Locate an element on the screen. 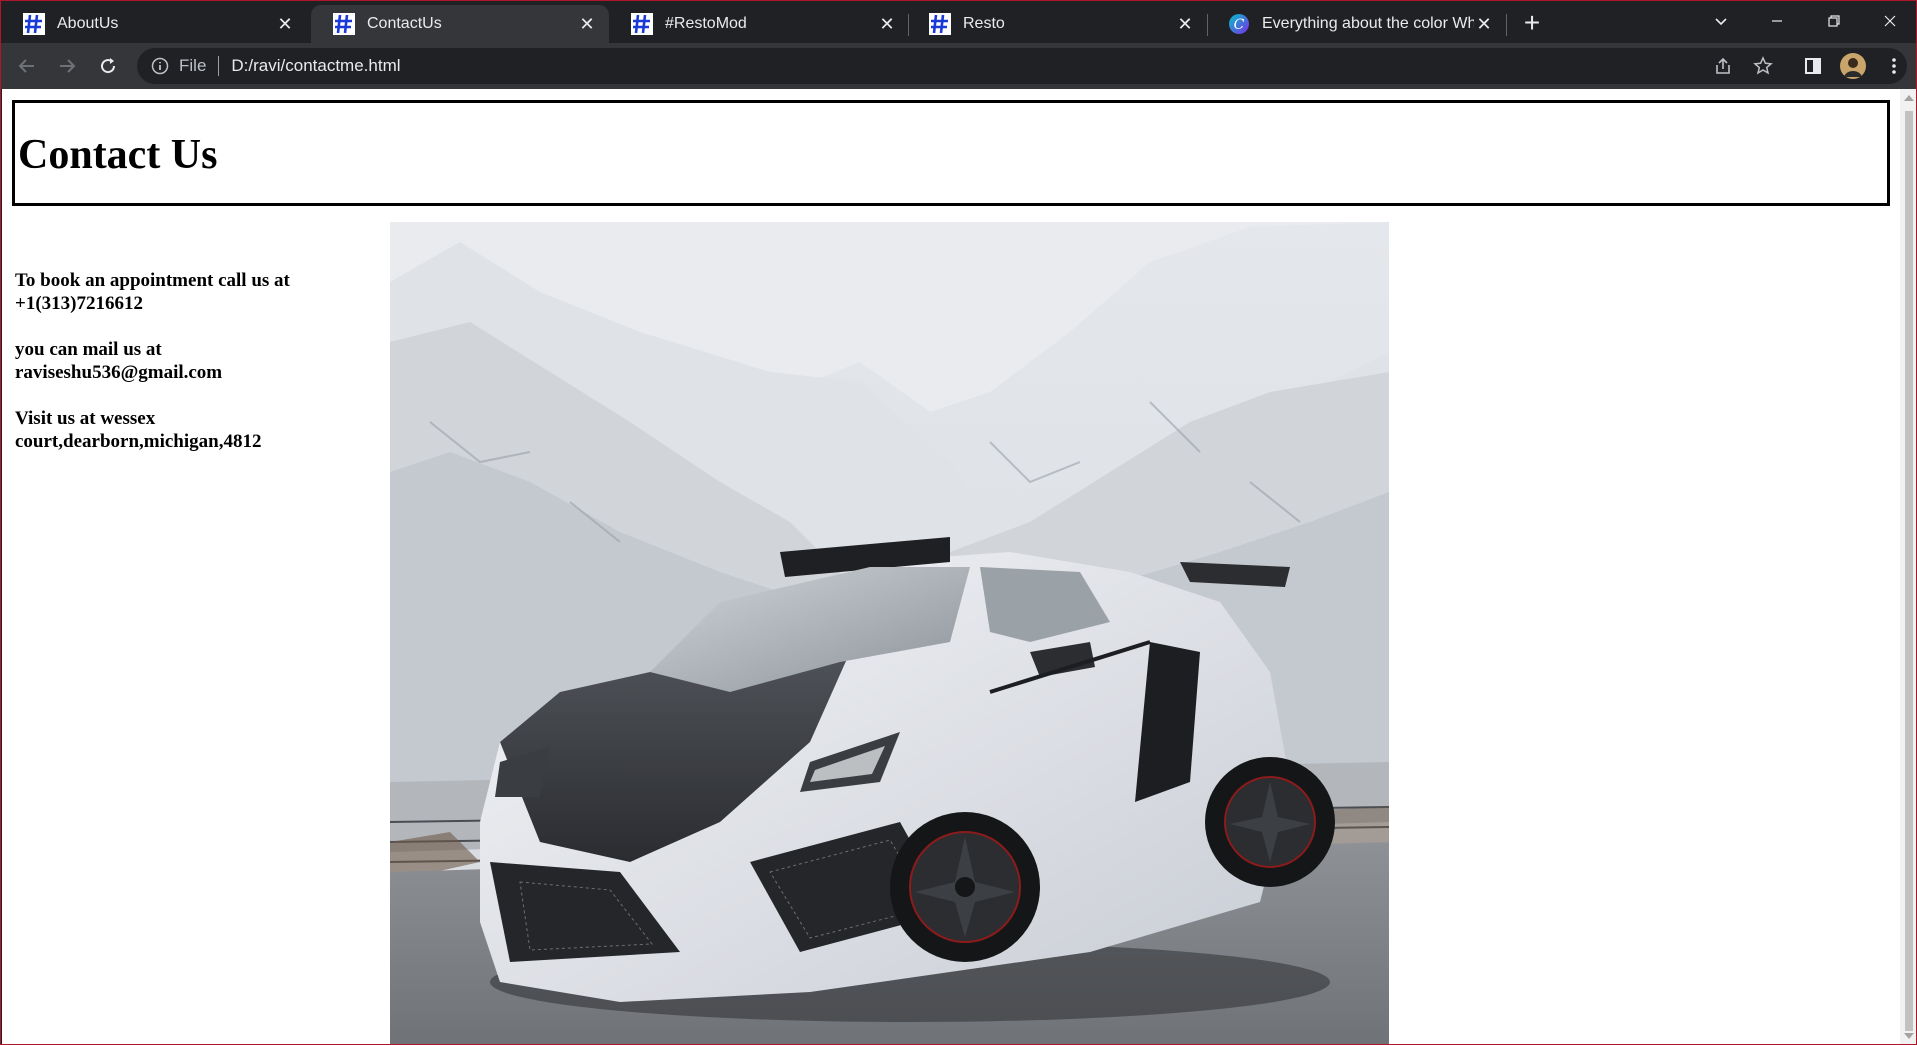 Image resolution: width=1917 pixels, height=1045 pixels. tab-resto: Resto ✕ is located at coordinates (1057, 24).